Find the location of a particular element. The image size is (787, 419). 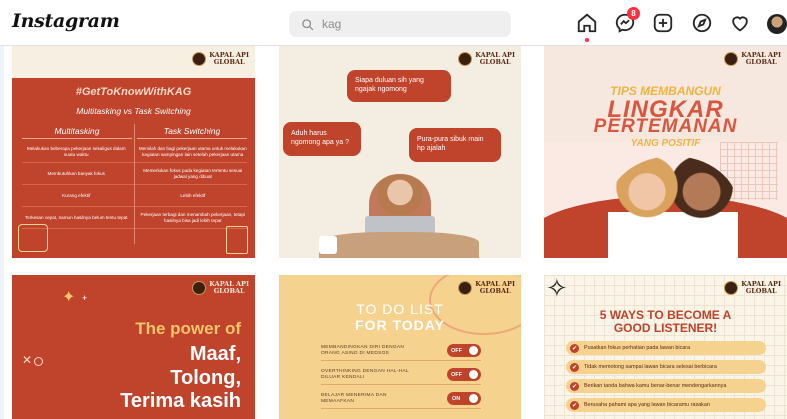

sparkle-icon: ✦ is located at coordinates (69, 297).